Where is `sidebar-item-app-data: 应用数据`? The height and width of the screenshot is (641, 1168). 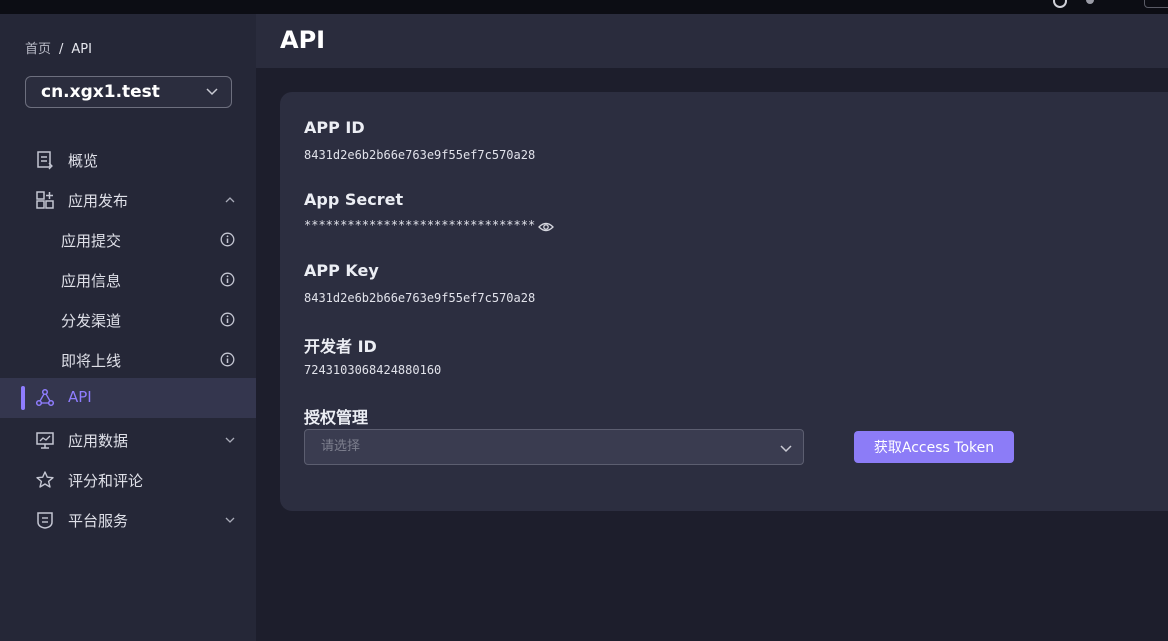 sidebar-item-app-data: 应用数据 is located at coordinates (128, 440).